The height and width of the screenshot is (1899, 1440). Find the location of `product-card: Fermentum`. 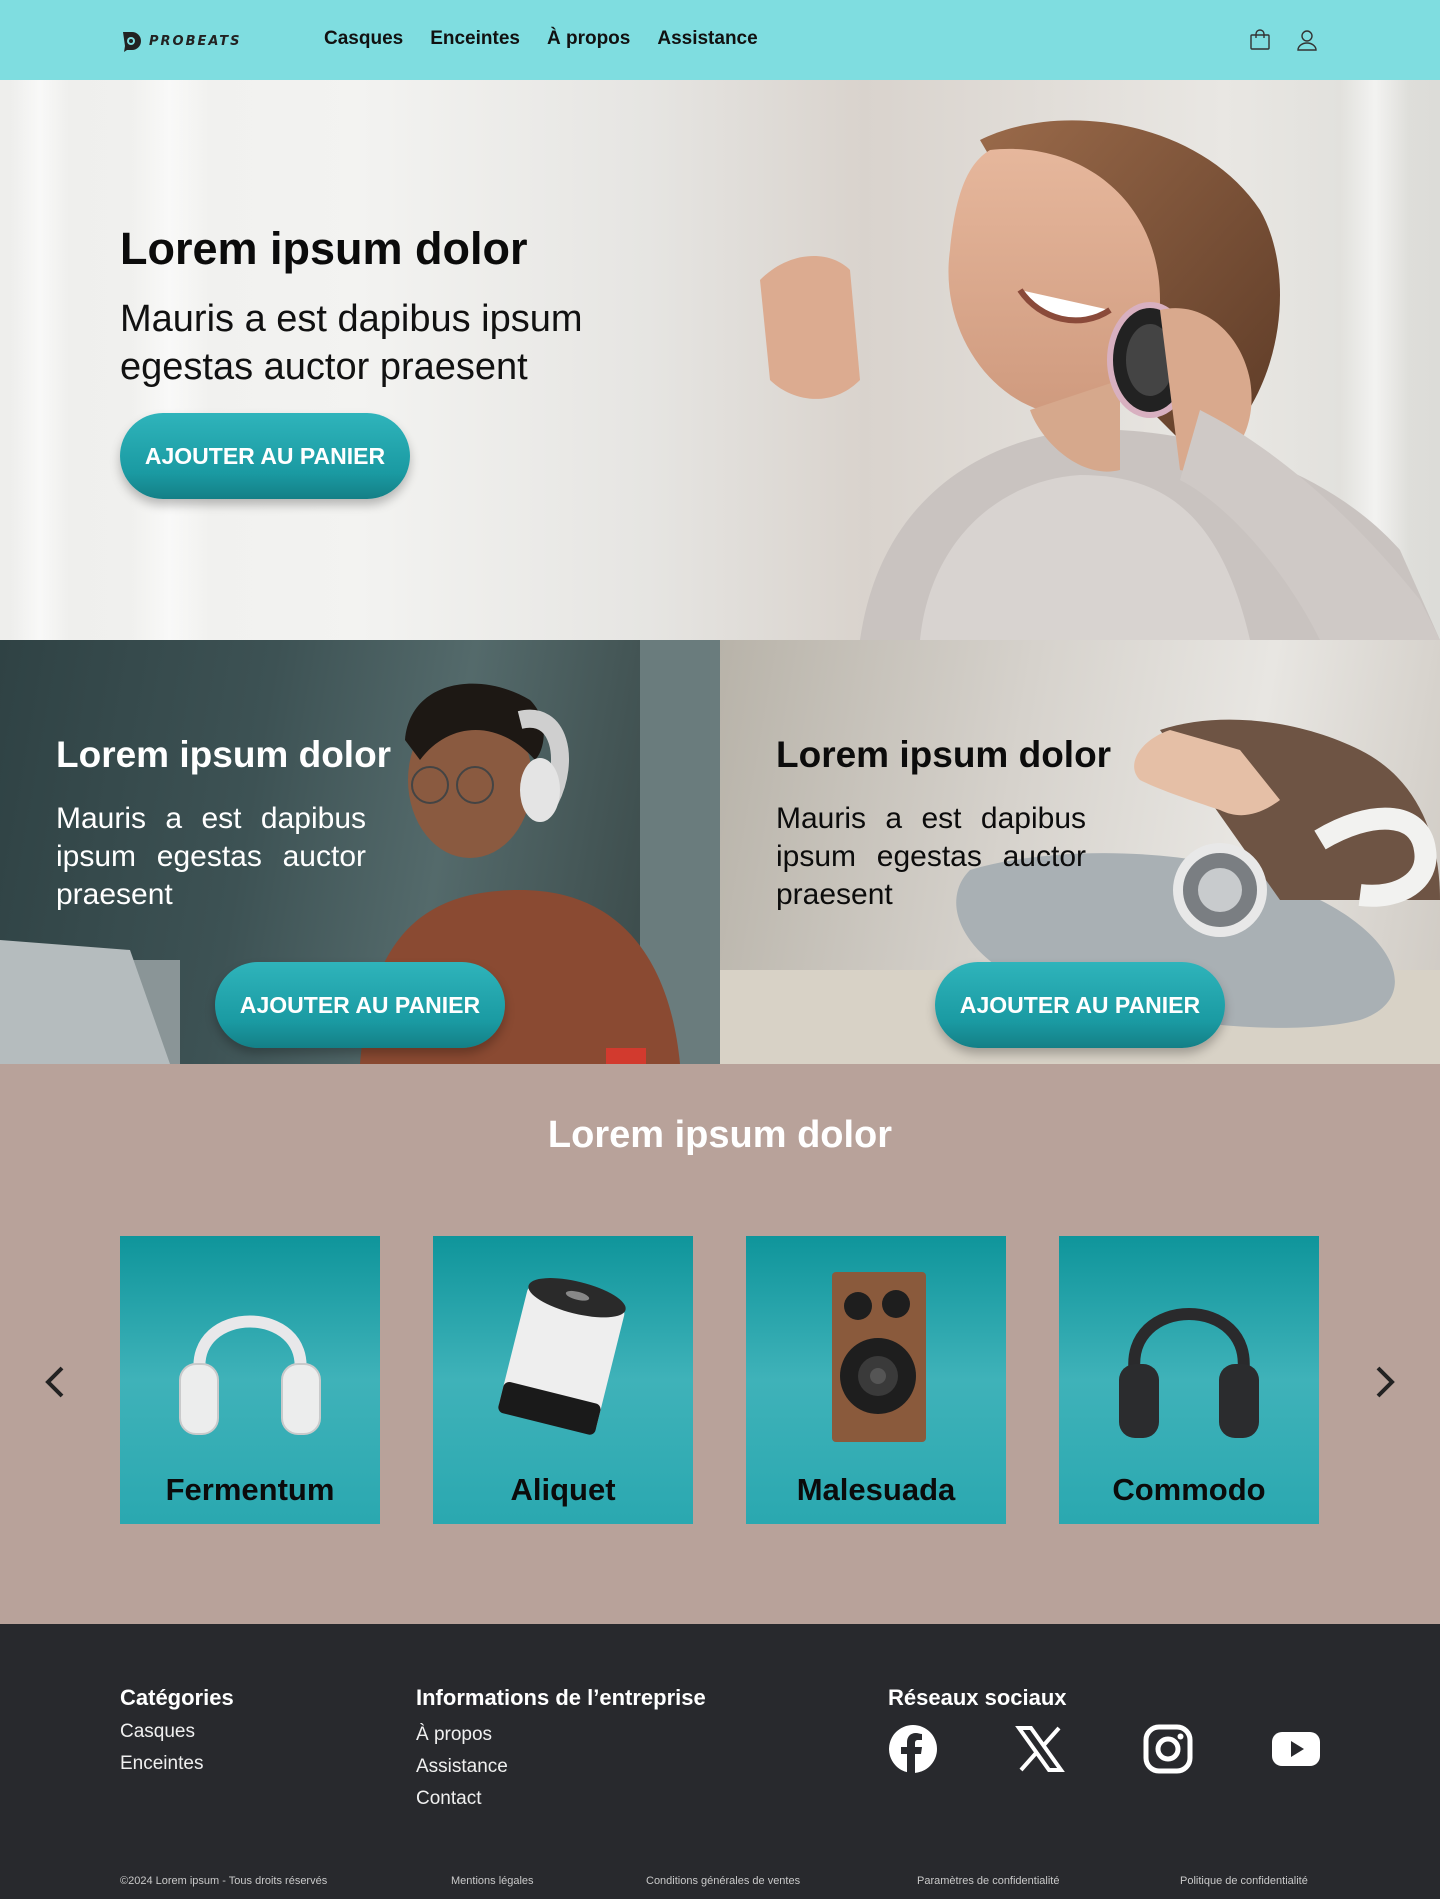

product-card: Fermentum is located at coordinates (250, 1380).